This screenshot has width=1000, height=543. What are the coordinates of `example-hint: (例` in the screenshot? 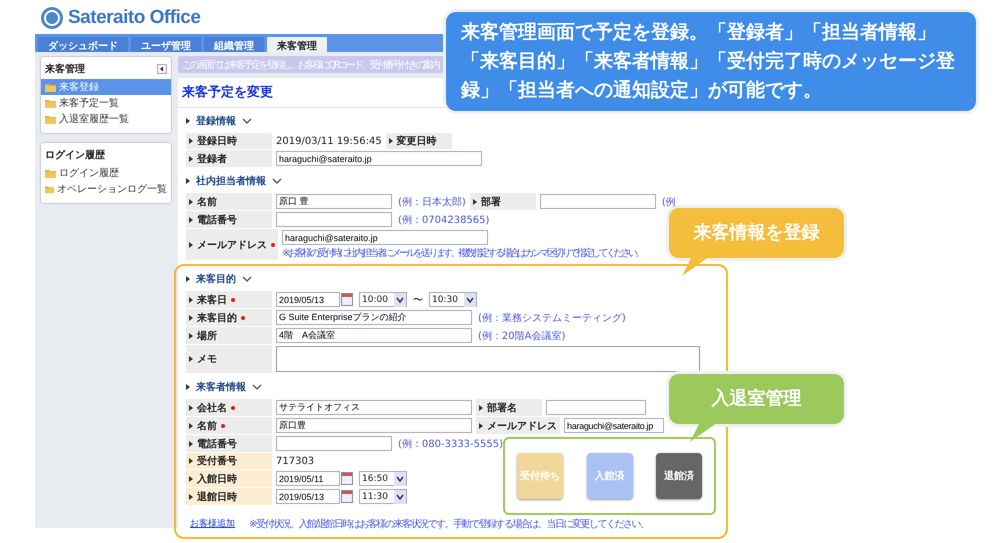 It's located at (669, 202).